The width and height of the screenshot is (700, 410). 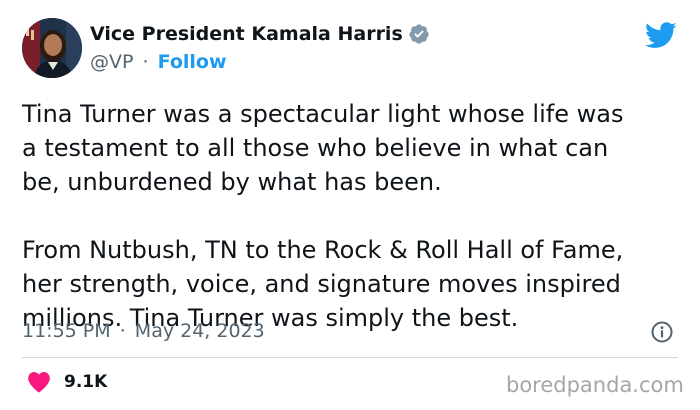 What do you see at coordinates (66, 331) in the screenshot?
I see `tweet-time: 11:55 PM` at bounding box center [66, 331].